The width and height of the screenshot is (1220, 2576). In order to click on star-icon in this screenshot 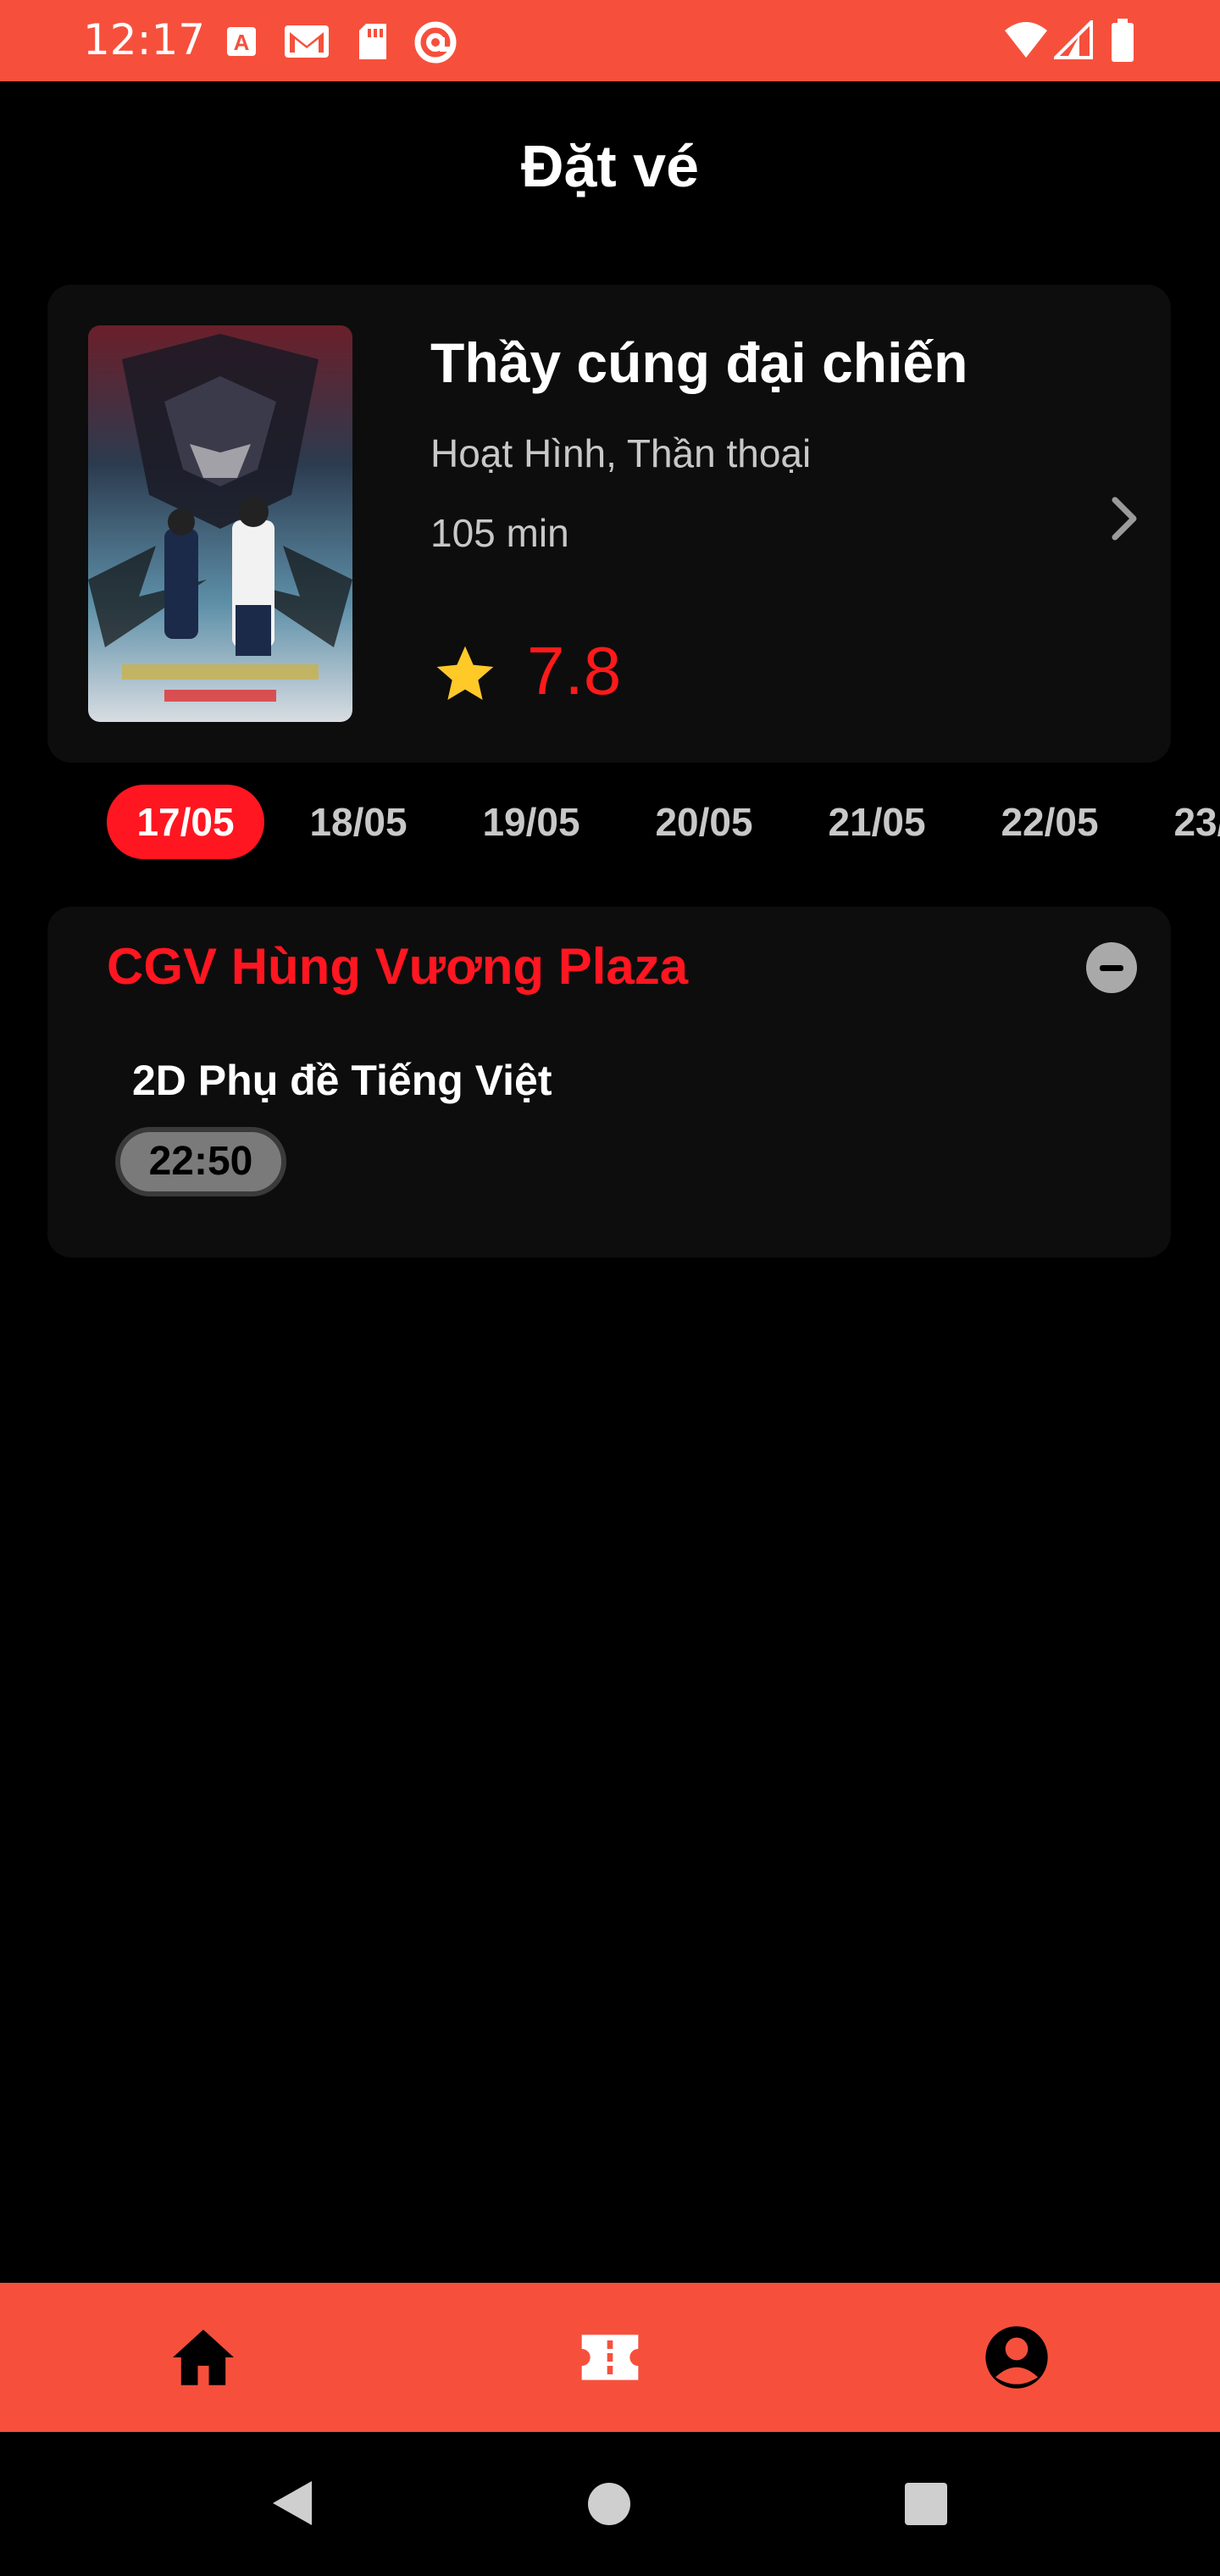, I will do `click(465, 673)`.